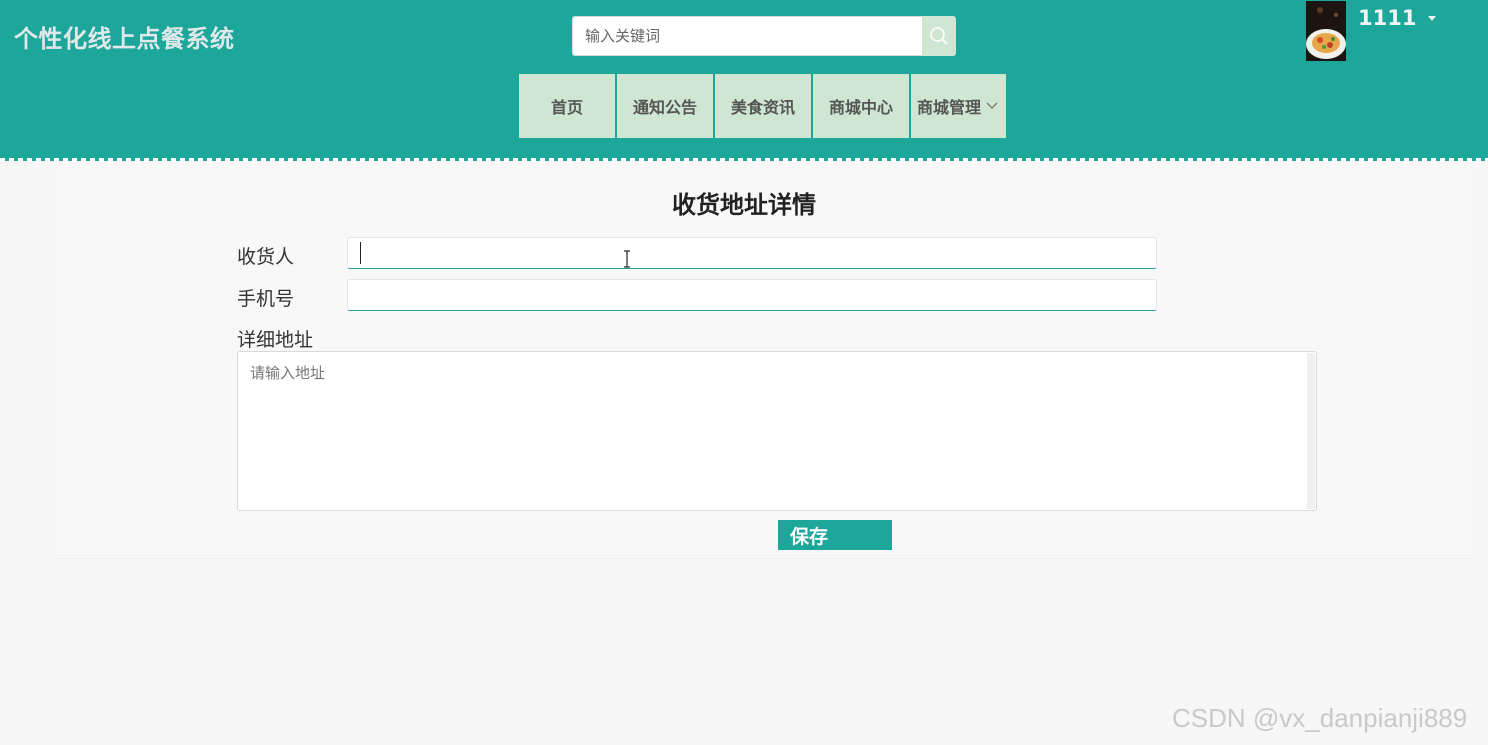 The height and width of the screenshot is (745, 1488). I want to click on chevron-down-icon, so click(992, 105).